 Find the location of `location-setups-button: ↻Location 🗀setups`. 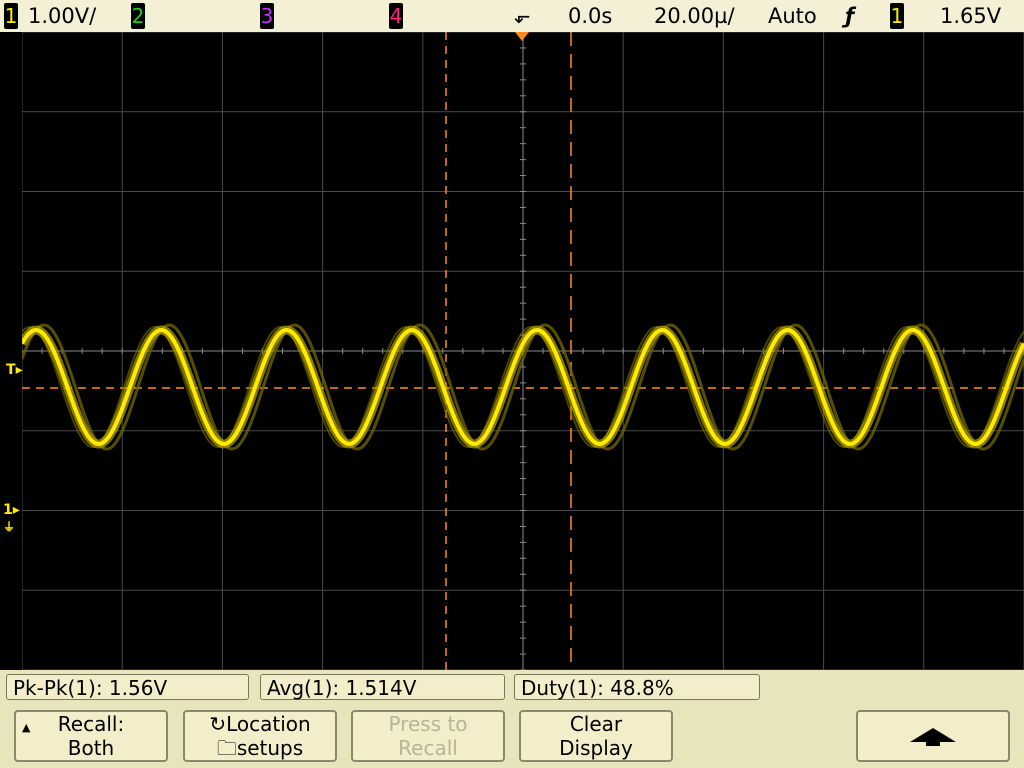

location-setups-button: ↻Location 🗀setups is located at coordinates (260, 736).